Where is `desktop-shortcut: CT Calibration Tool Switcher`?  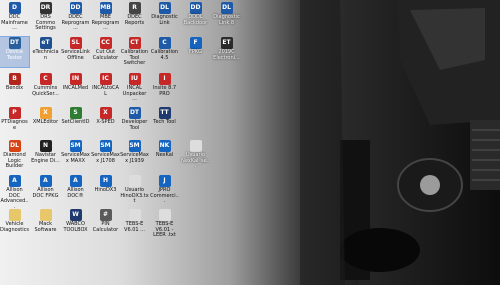 desktop-shortcut: CT Calibration Tool Switcher is located at coordinates (134, 52).